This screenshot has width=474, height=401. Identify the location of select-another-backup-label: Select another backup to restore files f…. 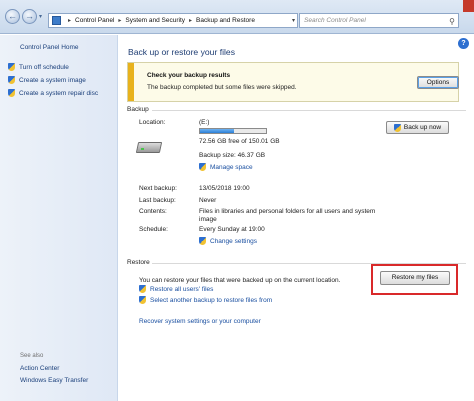
(211, 300).